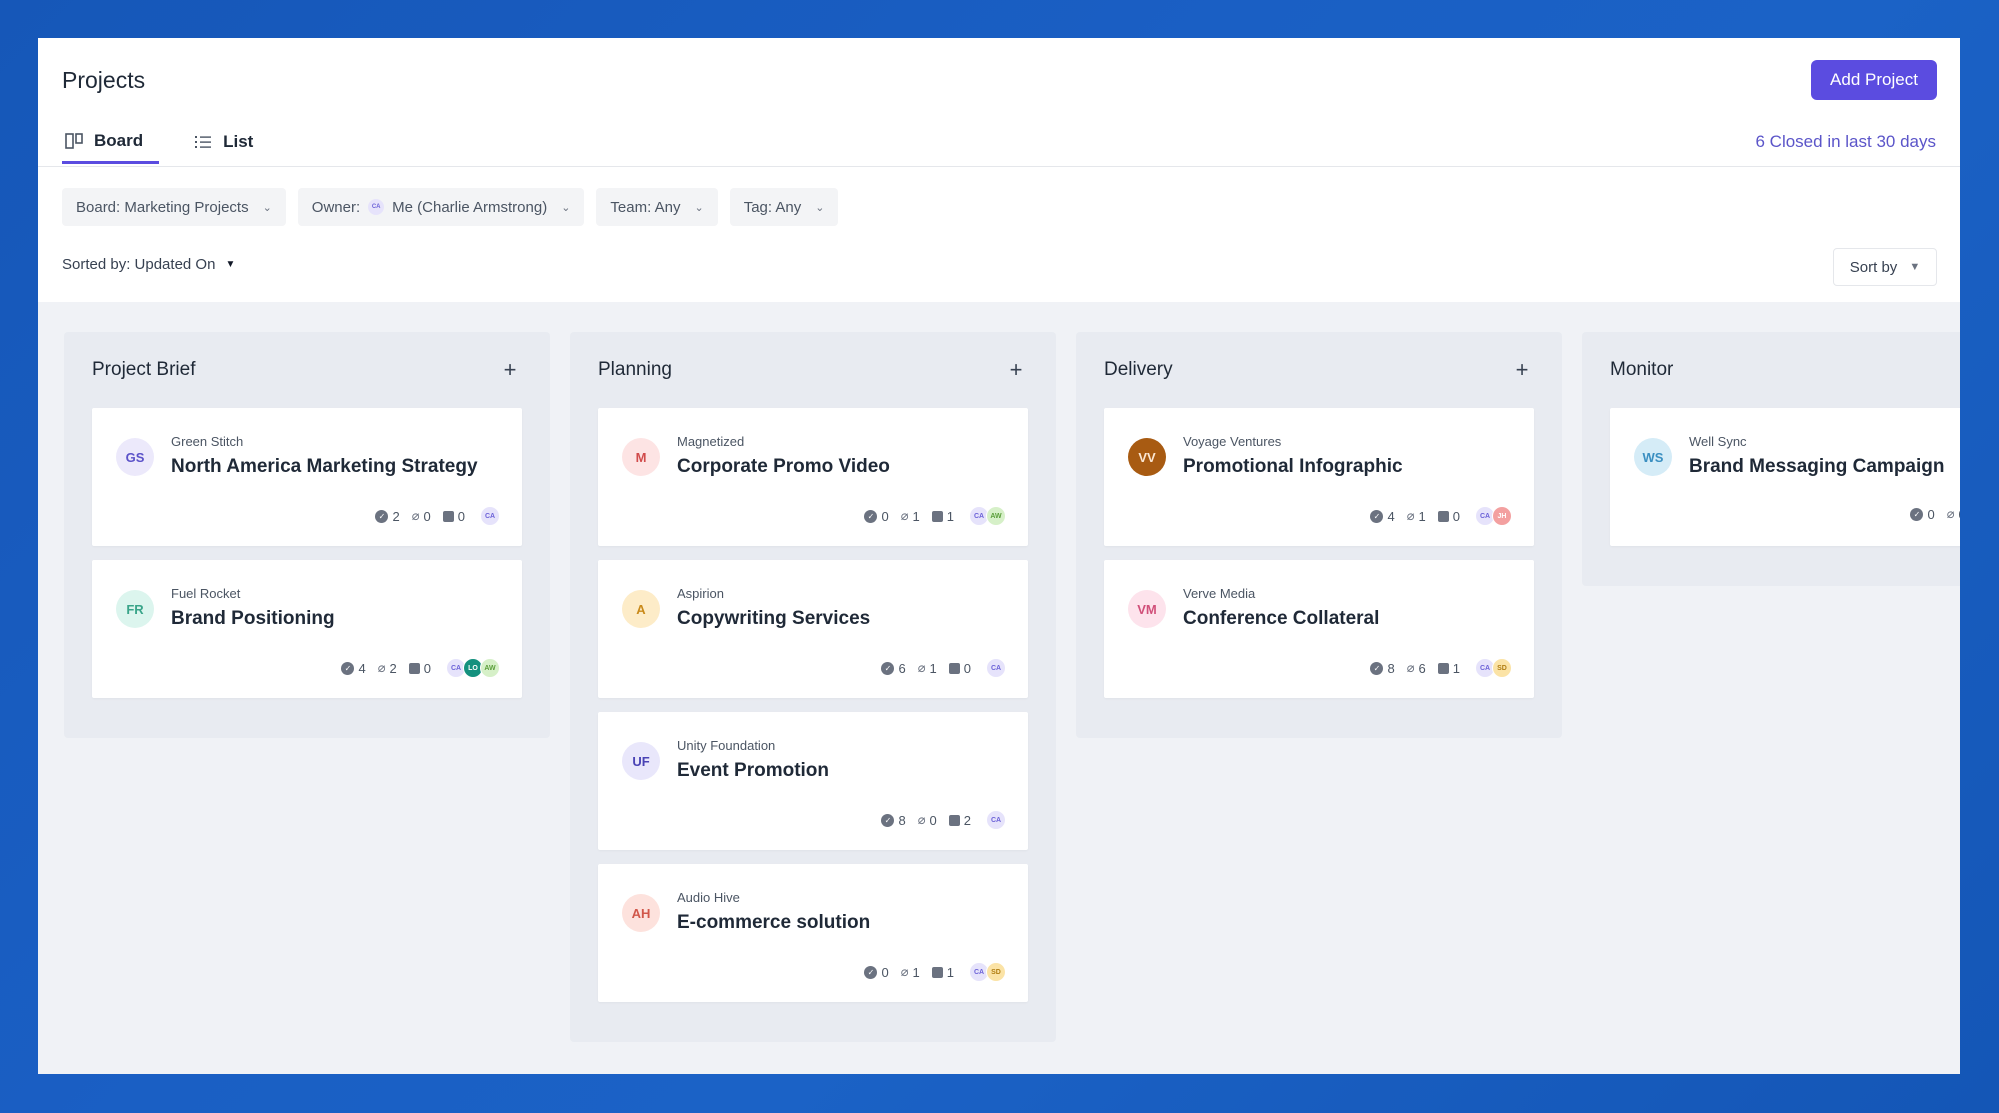 Image resolution: width=1999 pixels, height=1113 pixels. What do you see at coordinates (885, 516) in the screenshot?
I see `tasks-count: 0` at bounding box center [885, 516].